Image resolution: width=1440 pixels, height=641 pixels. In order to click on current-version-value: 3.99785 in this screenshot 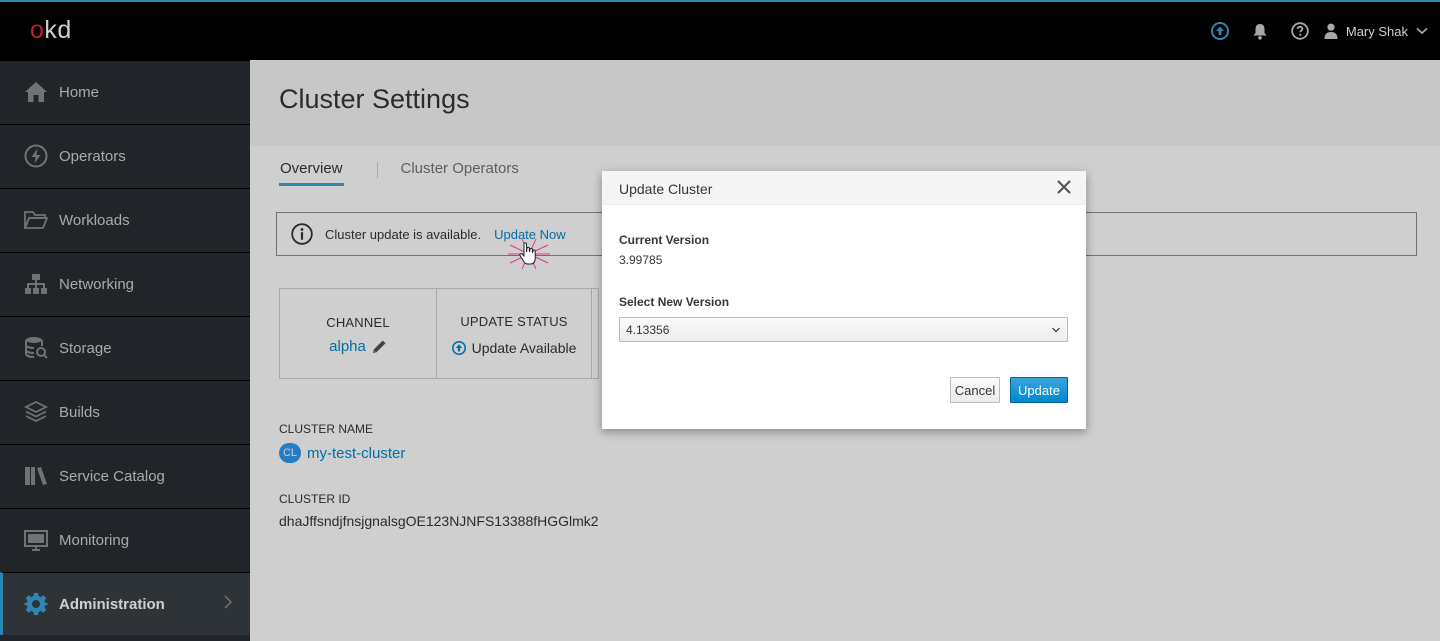, I will do `click(641, 260)`.